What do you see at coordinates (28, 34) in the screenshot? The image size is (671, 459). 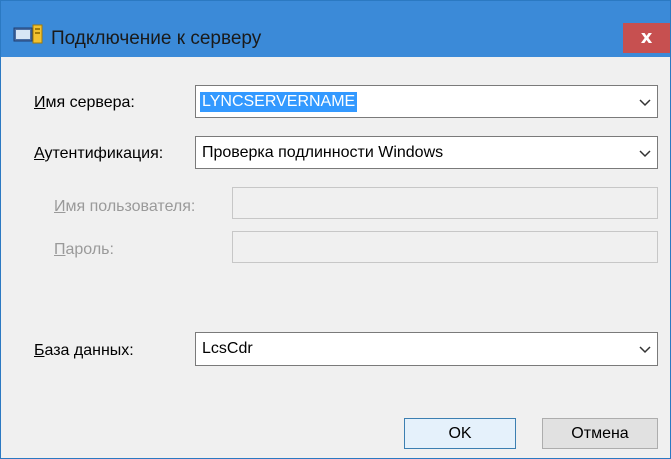 I see `server-connect-icon` at bounding box center [28, 34].